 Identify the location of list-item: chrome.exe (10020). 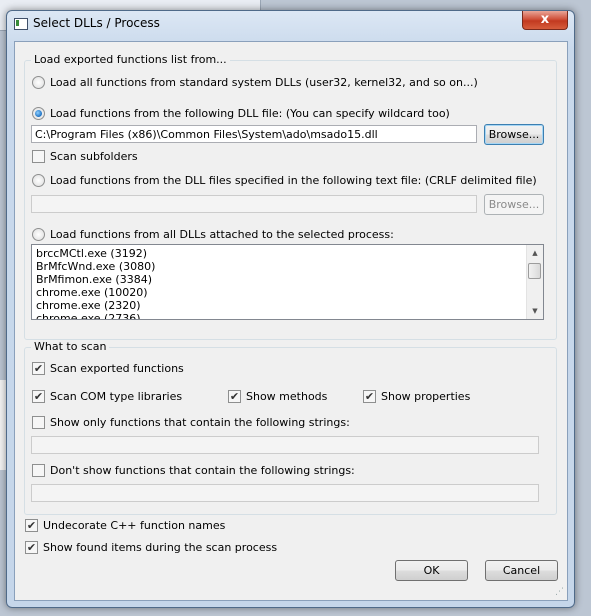
(287, 292).